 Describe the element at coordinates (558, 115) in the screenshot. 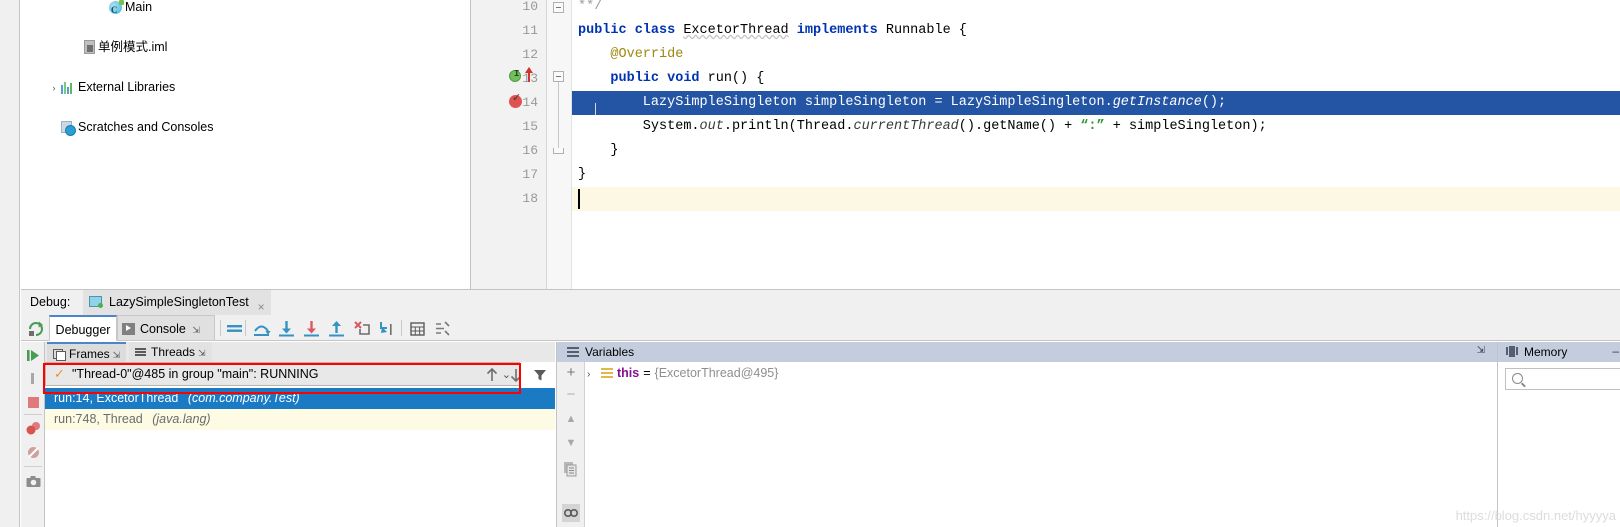

I see `fold-region-line` at that location.